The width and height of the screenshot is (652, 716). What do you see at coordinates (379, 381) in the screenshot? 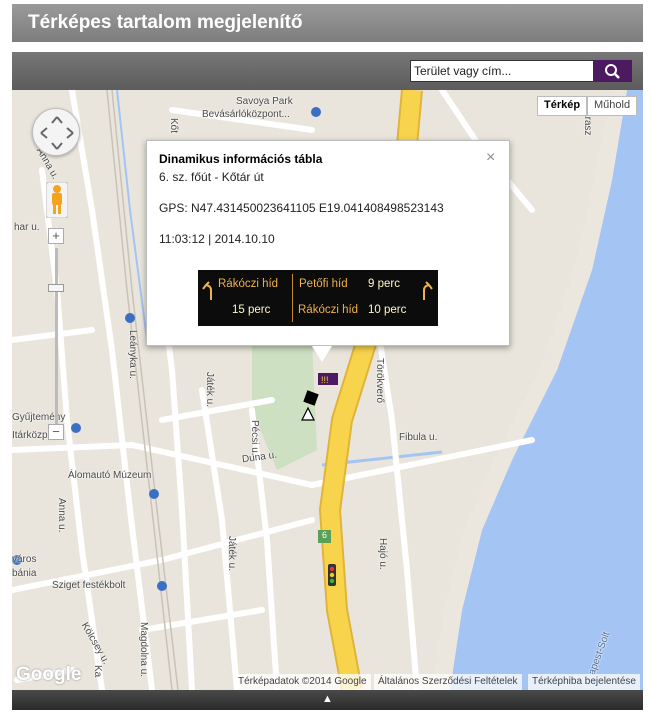
I see `map-label-torokvero: Törökverő` at bounding box center [379, 381].